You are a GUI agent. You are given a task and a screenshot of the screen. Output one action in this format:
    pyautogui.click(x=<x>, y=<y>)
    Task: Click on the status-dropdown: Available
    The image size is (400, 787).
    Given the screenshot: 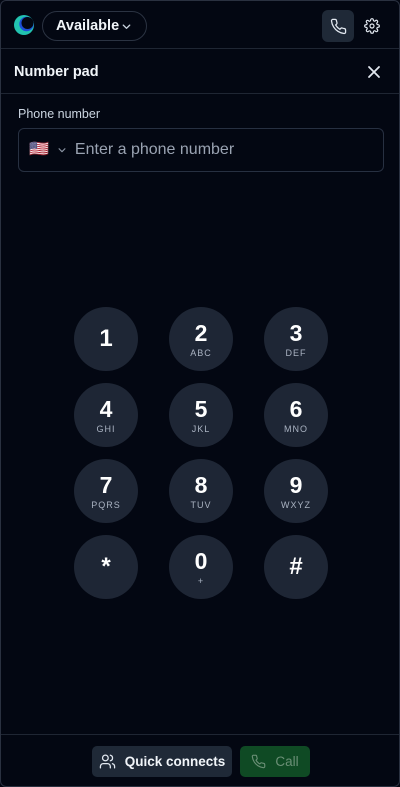 What is the action you would take?
    pyautogui.click(x=94, y=26)
    